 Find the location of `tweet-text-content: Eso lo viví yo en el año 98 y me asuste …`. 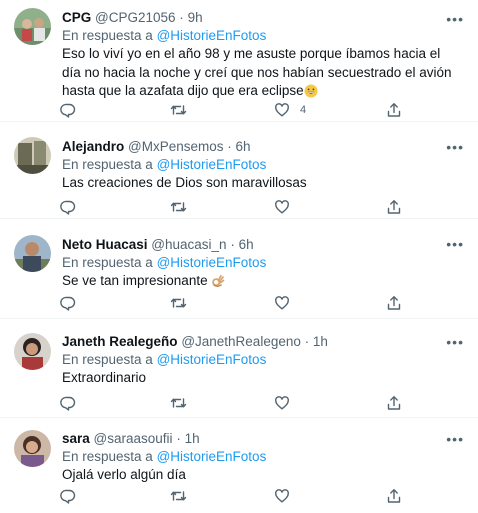

tweet-text-content: Eso lo viví yo en el año 98 y me asuste … is located at coordinates (257, 72).